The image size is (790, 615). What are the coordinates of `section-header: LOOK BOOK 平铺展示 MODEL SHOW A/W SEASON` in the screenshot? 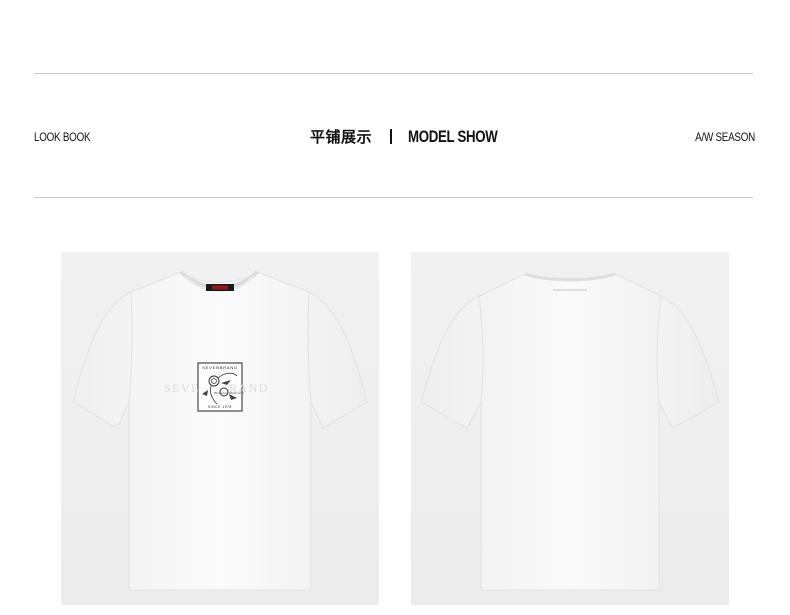 It's located at (394, 137).